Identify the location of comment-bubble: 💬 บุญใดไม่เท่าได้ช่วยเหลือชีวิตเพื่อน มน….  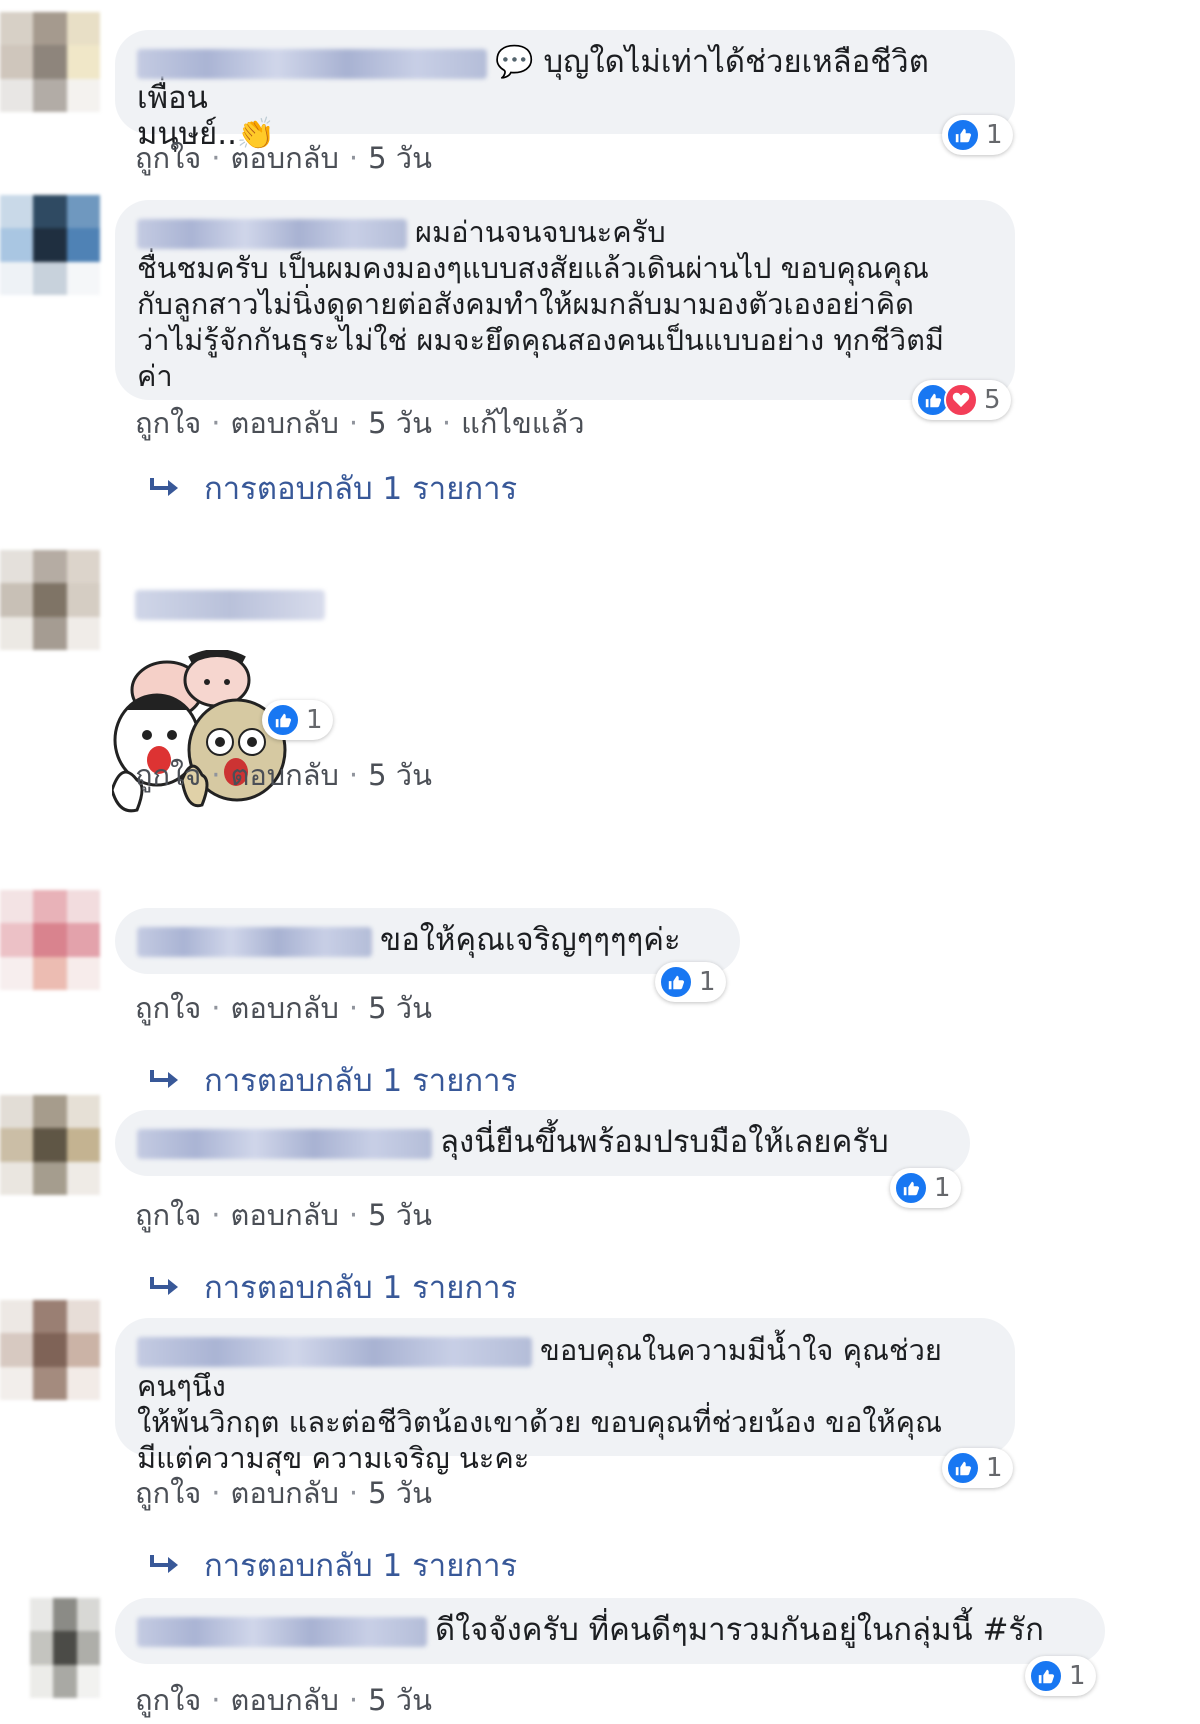
(565, 91).